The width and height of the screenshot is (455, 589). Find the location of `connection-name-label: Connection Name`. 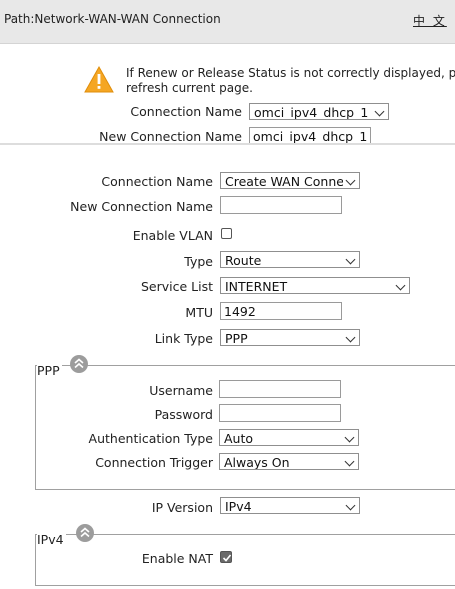

connection-name-label: Connection Name is located at coordinates (157, 181).